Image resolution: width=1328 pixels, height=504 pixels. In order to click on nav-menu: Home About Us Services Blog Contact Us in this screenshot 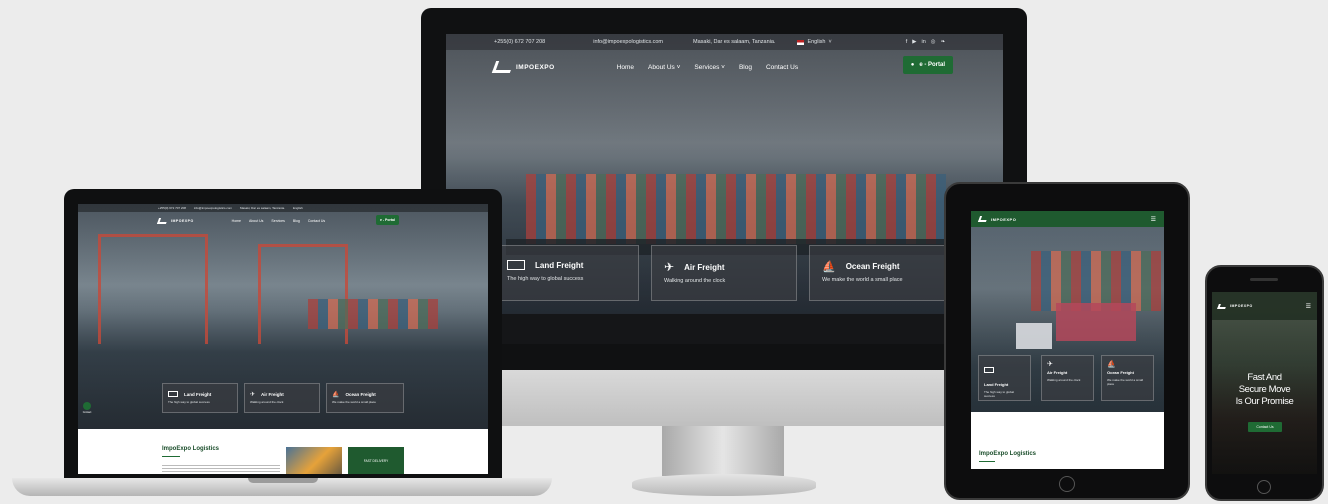, I will do `click(279, 221)`.